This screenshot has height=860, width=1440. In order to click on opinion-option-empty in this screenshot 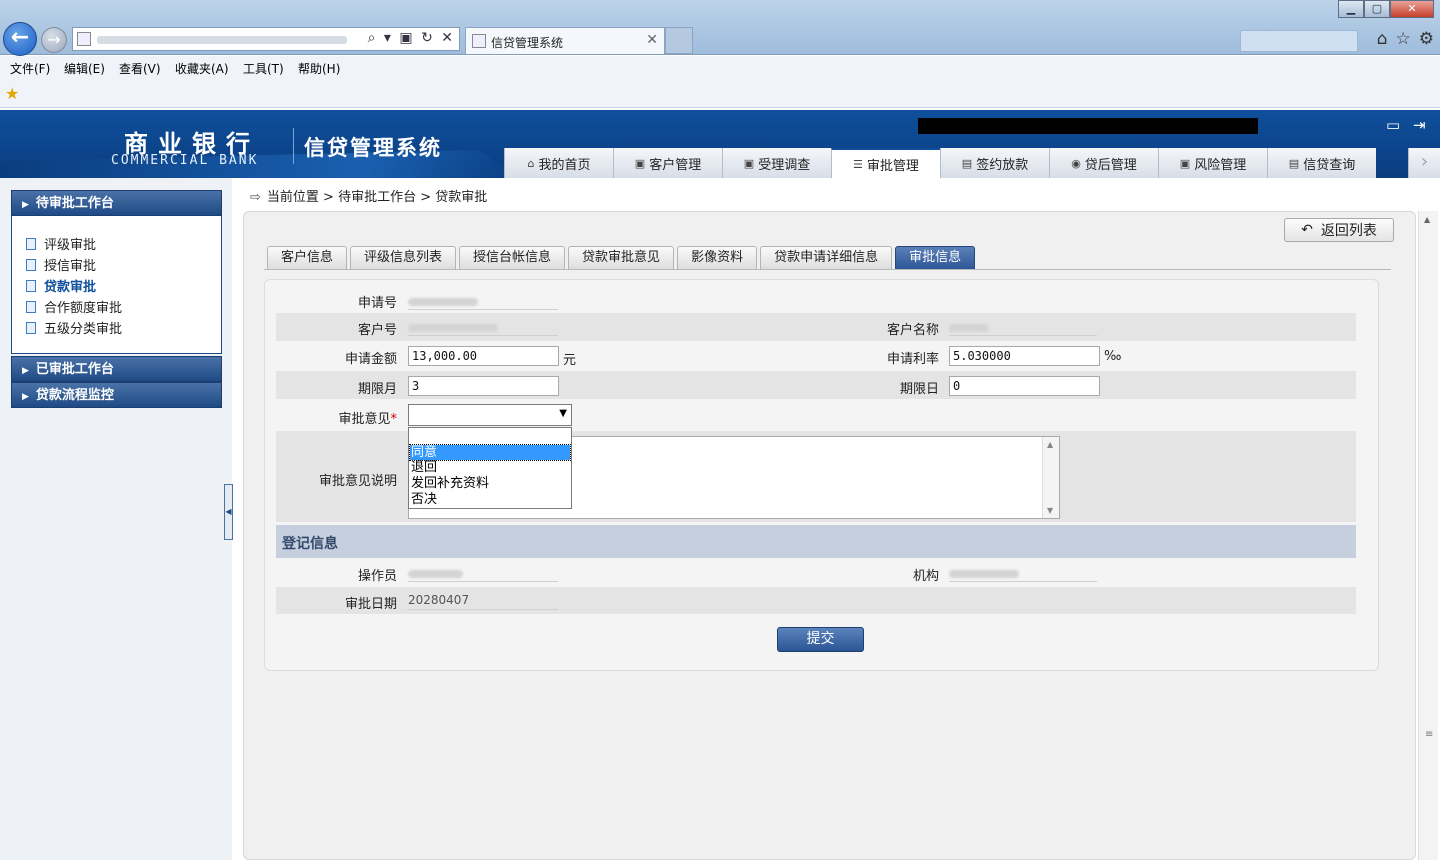, I will do `click(490, 436)`.